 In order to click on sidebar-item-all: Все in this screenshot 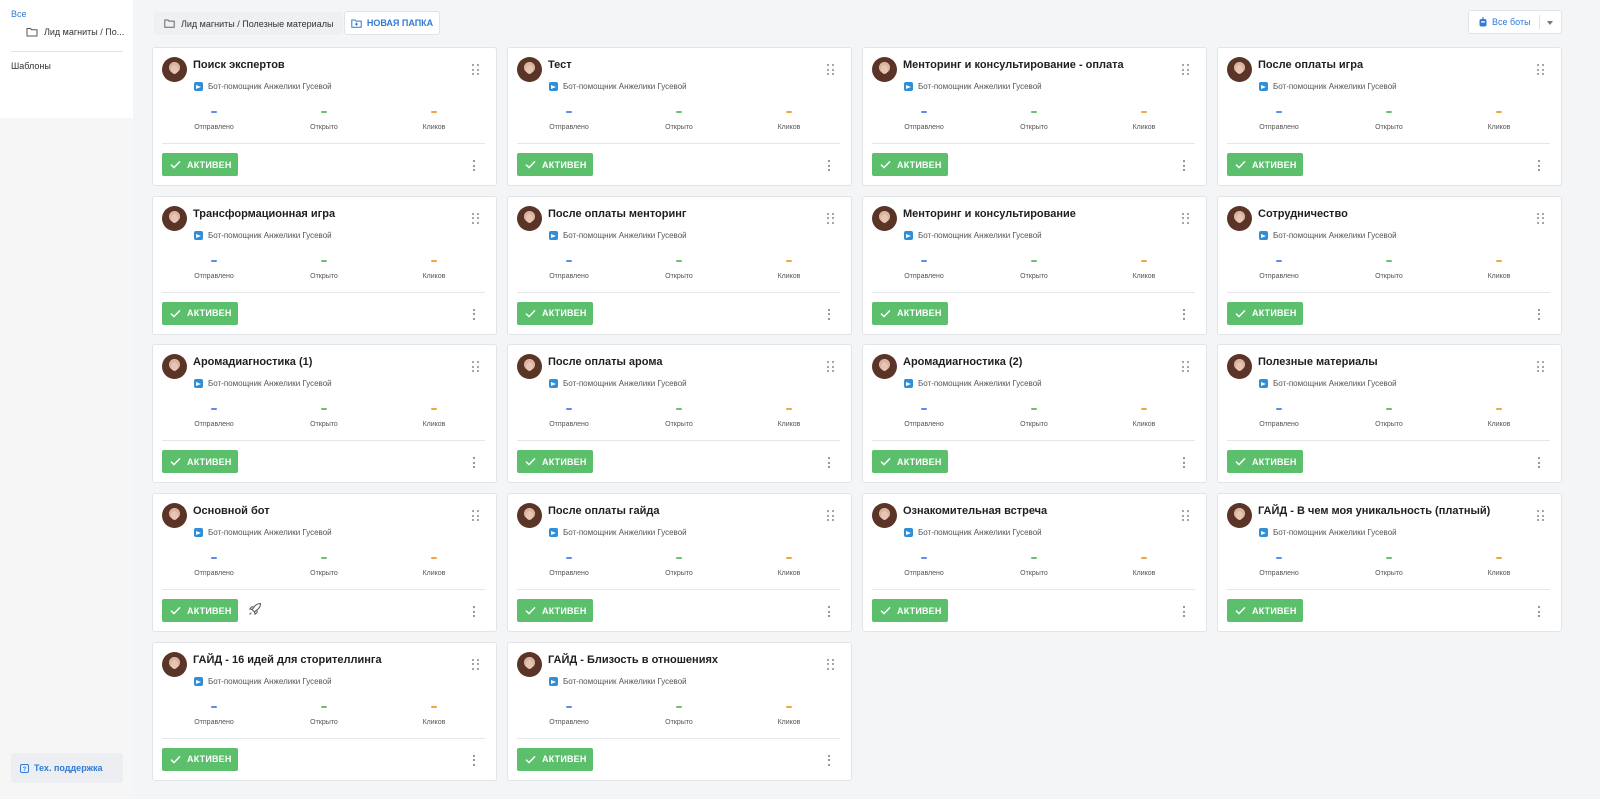, I will do `click(19, 14)`.